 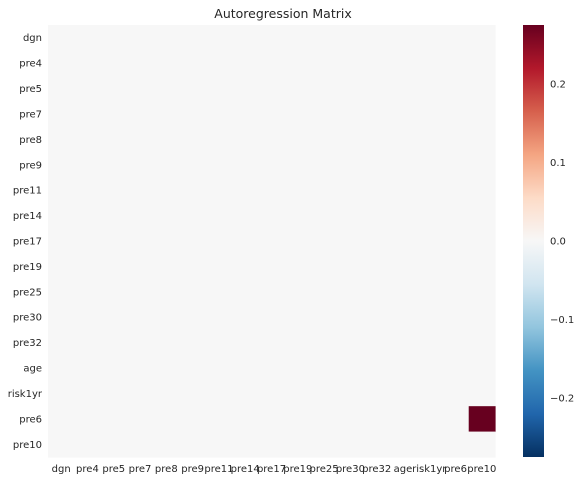 I want to click on x-tick-label: risk1yr, so click(x=429, y=469).